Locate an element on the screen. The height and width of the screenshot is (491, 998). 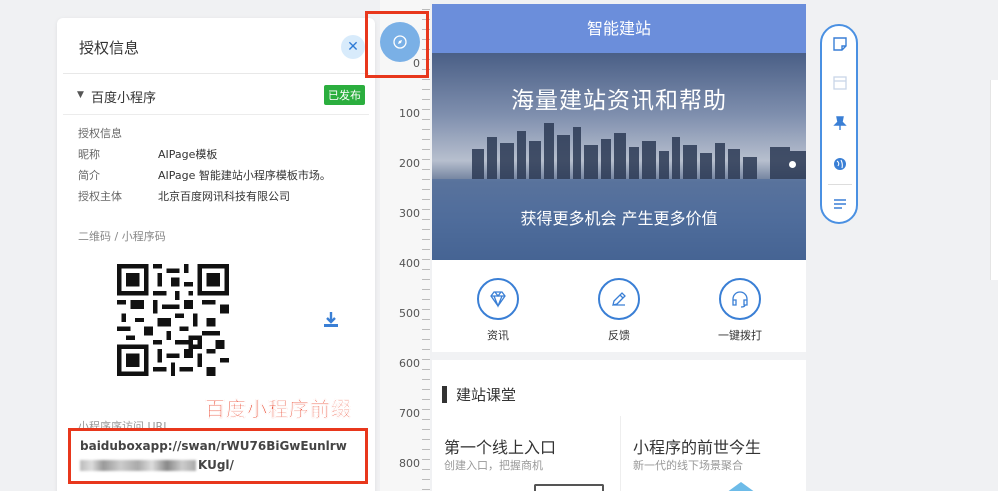
action-label: 反馈 is located at coordinates (619, 335).